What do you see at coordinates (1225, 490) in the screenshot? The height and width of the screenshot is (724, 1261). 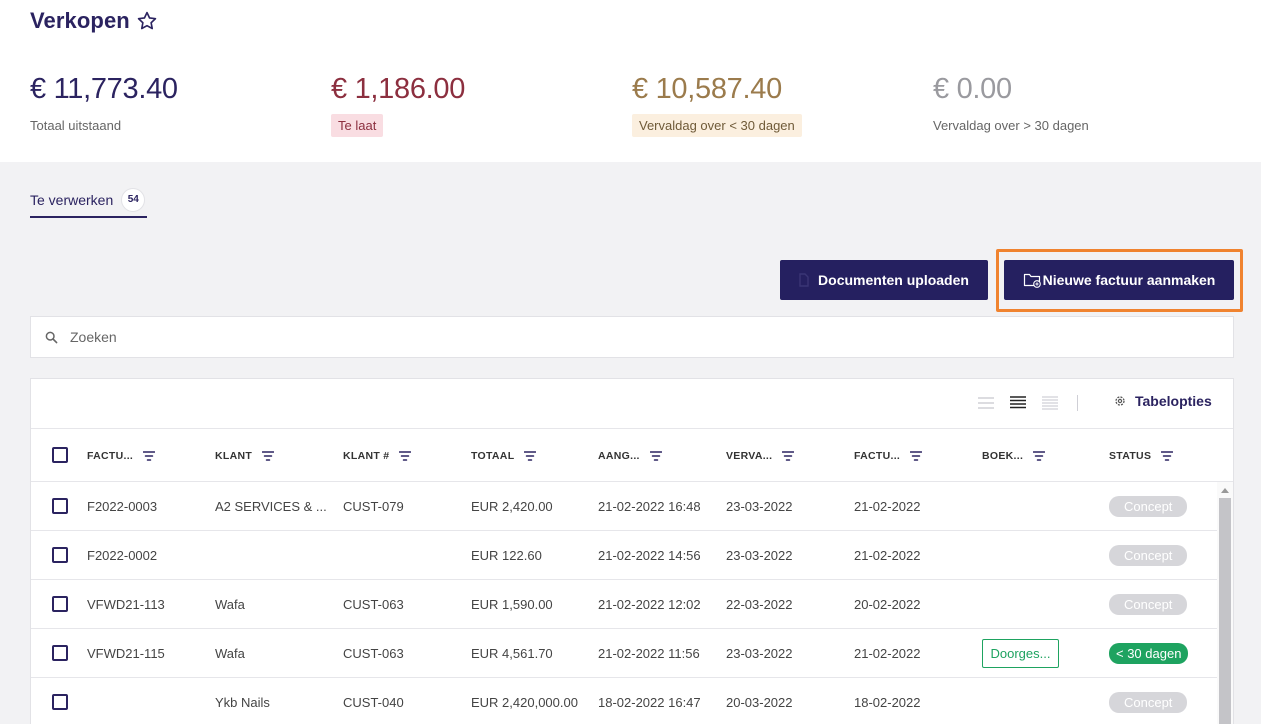 I see `scroll-up-arrow-icon` at bounding box center [1225, 490].